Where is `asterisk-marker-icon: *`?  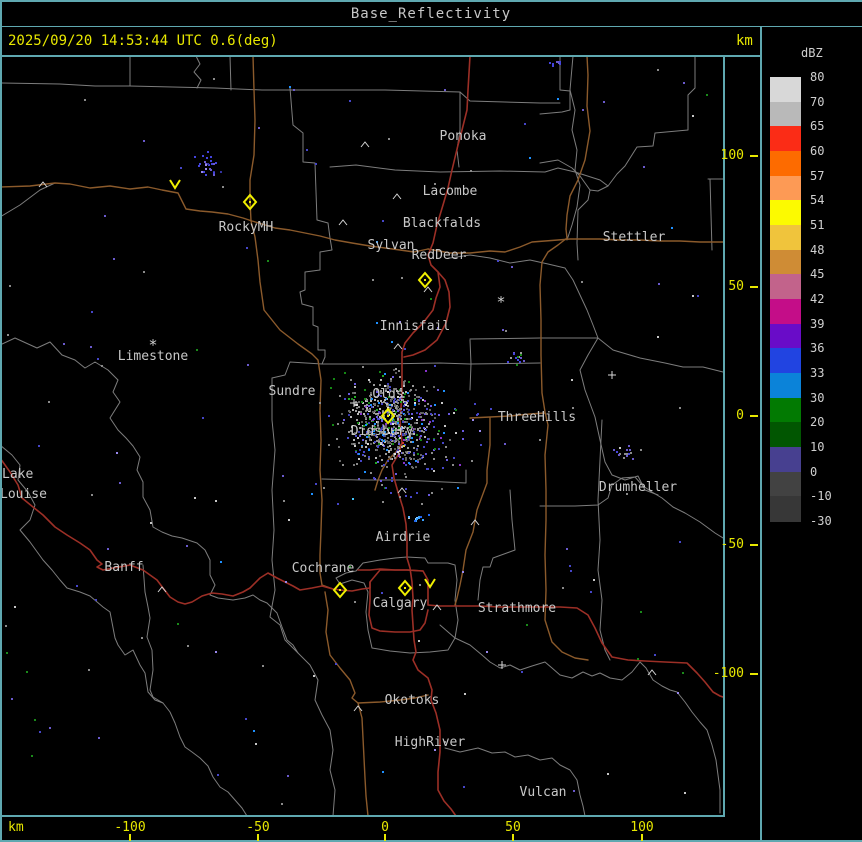
asterisk-marker-icon: * is located at coordinates (500, 302).